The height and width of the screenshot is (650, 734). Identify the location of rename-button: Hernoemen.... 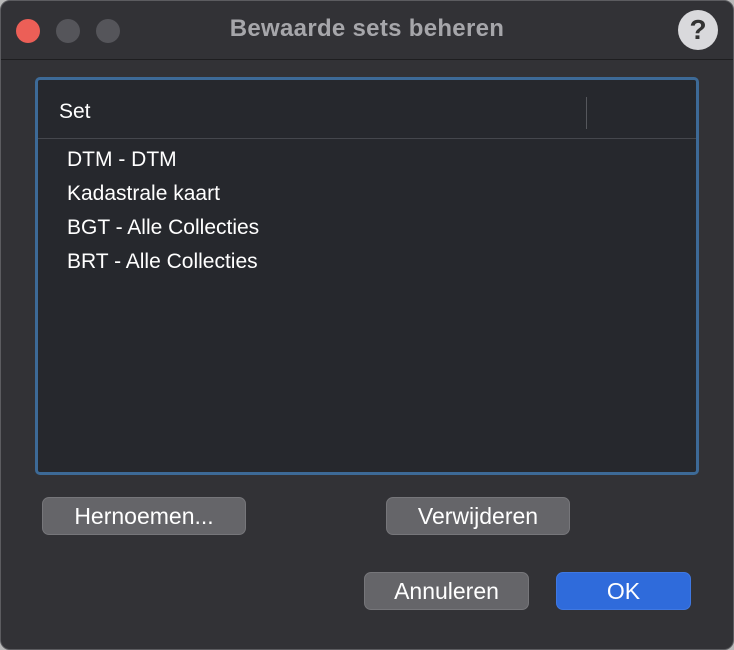
(144, 516).